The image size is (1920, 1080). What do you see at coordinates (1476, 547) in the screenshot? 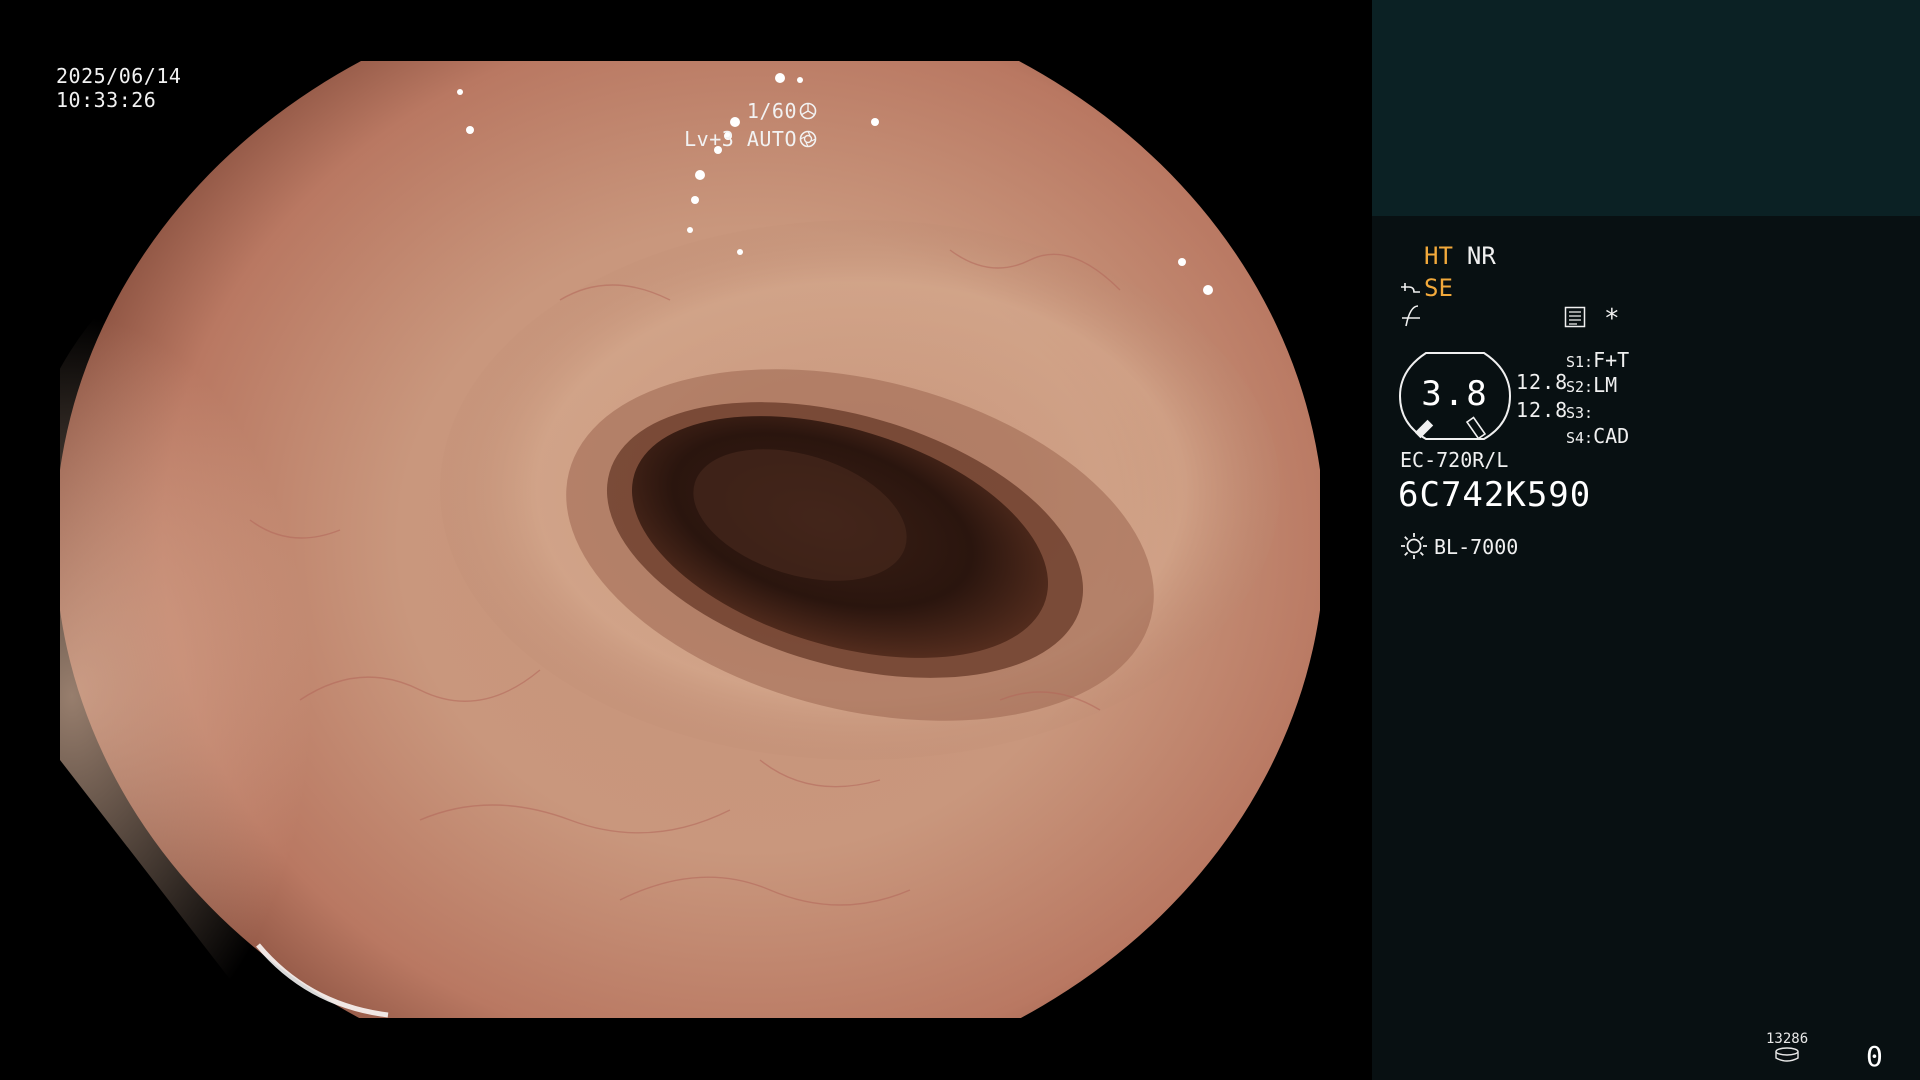
I see `light-source-label: BL-7000` at bounding box center [1476, 547].